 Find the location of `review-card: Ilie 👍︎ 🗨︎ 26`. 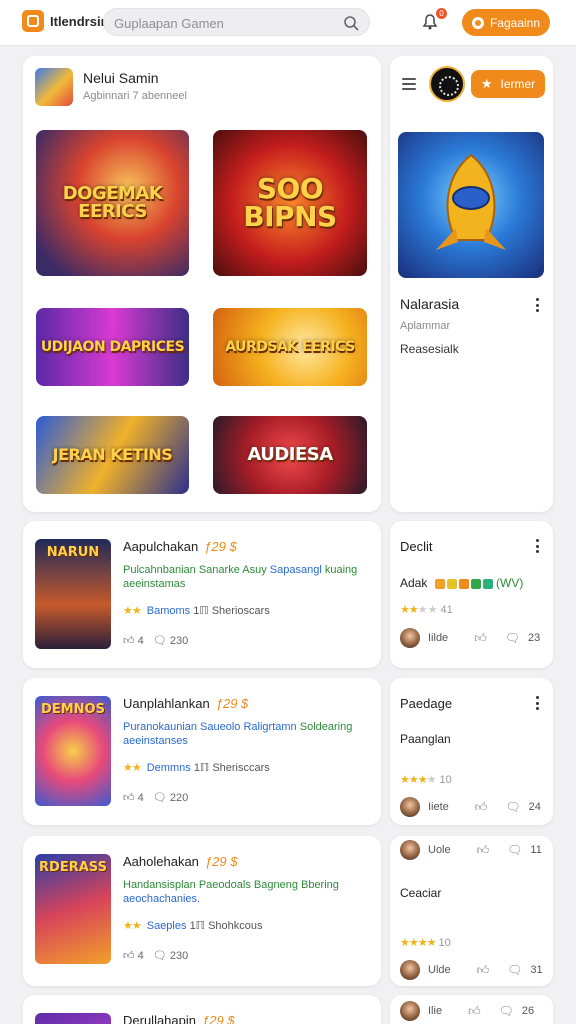

review-card: Ilie 👍︎ 🗨︎ 26 is located at coordinates (471, 1009).